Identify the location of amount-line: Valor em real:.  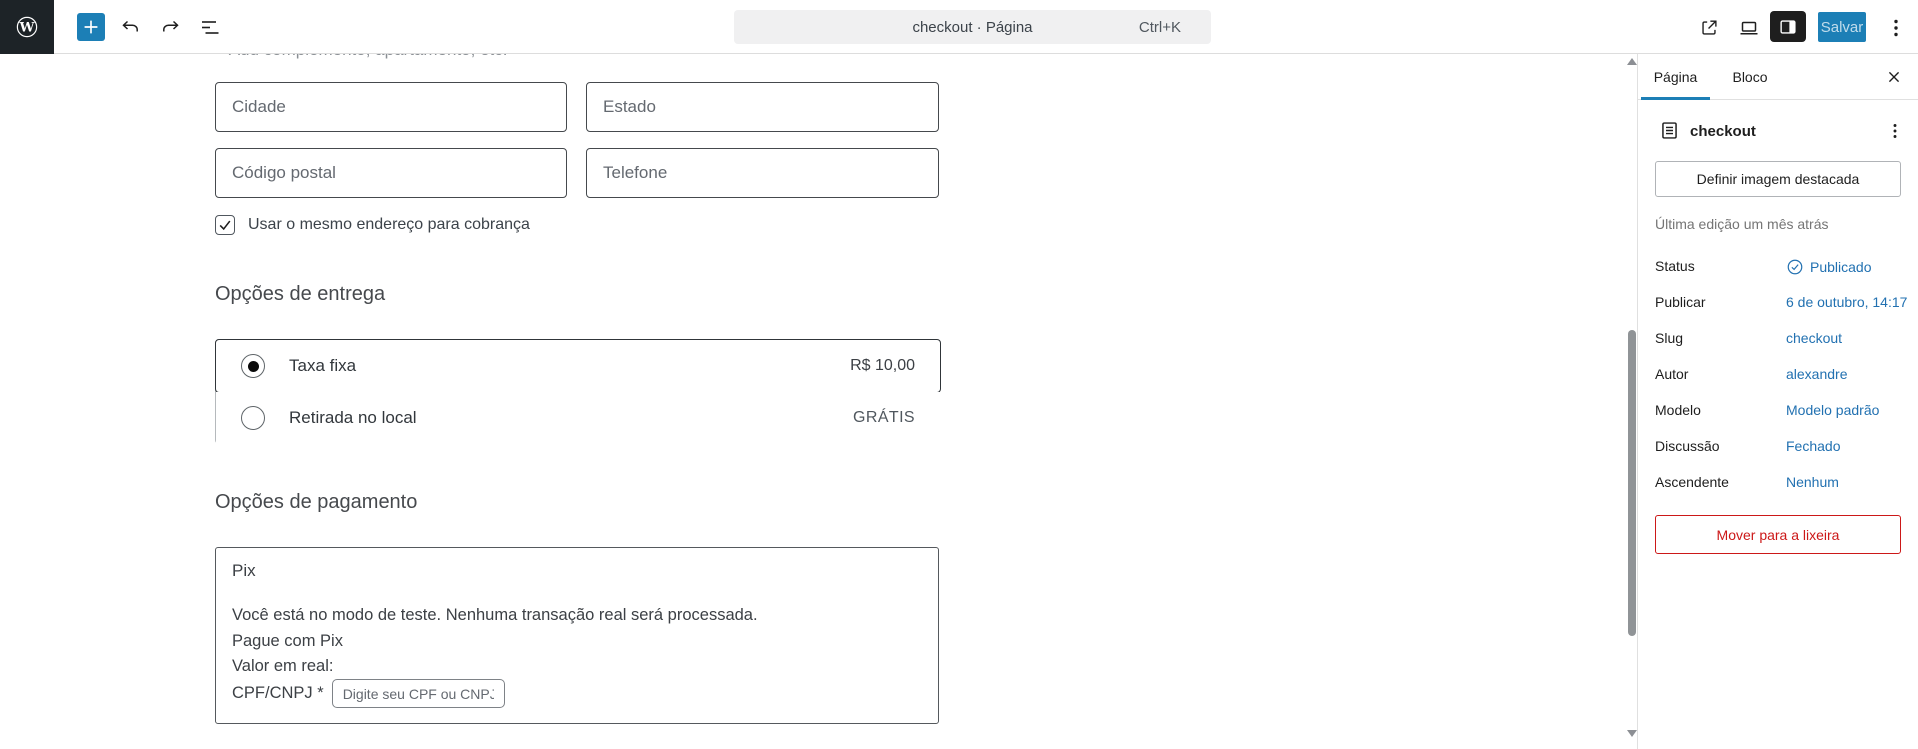
(283, 666).